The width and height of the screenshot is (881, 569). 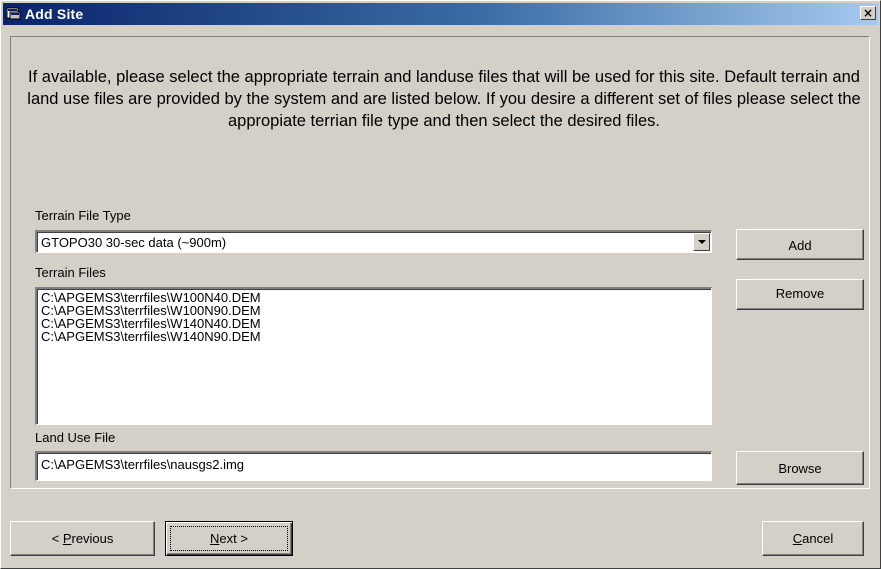 I want to click on previous-button: < Previous, so click(x=82, y=538).